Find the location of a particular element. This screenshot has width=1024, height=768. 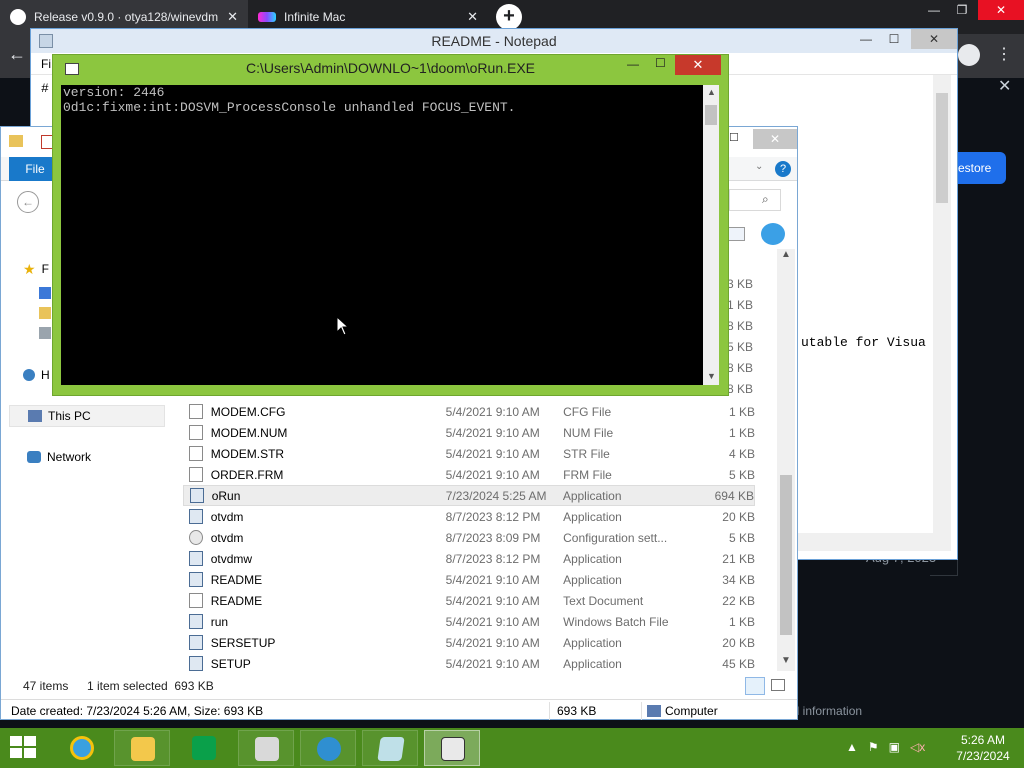

desktop-icon is located at coordinates (45, 293).